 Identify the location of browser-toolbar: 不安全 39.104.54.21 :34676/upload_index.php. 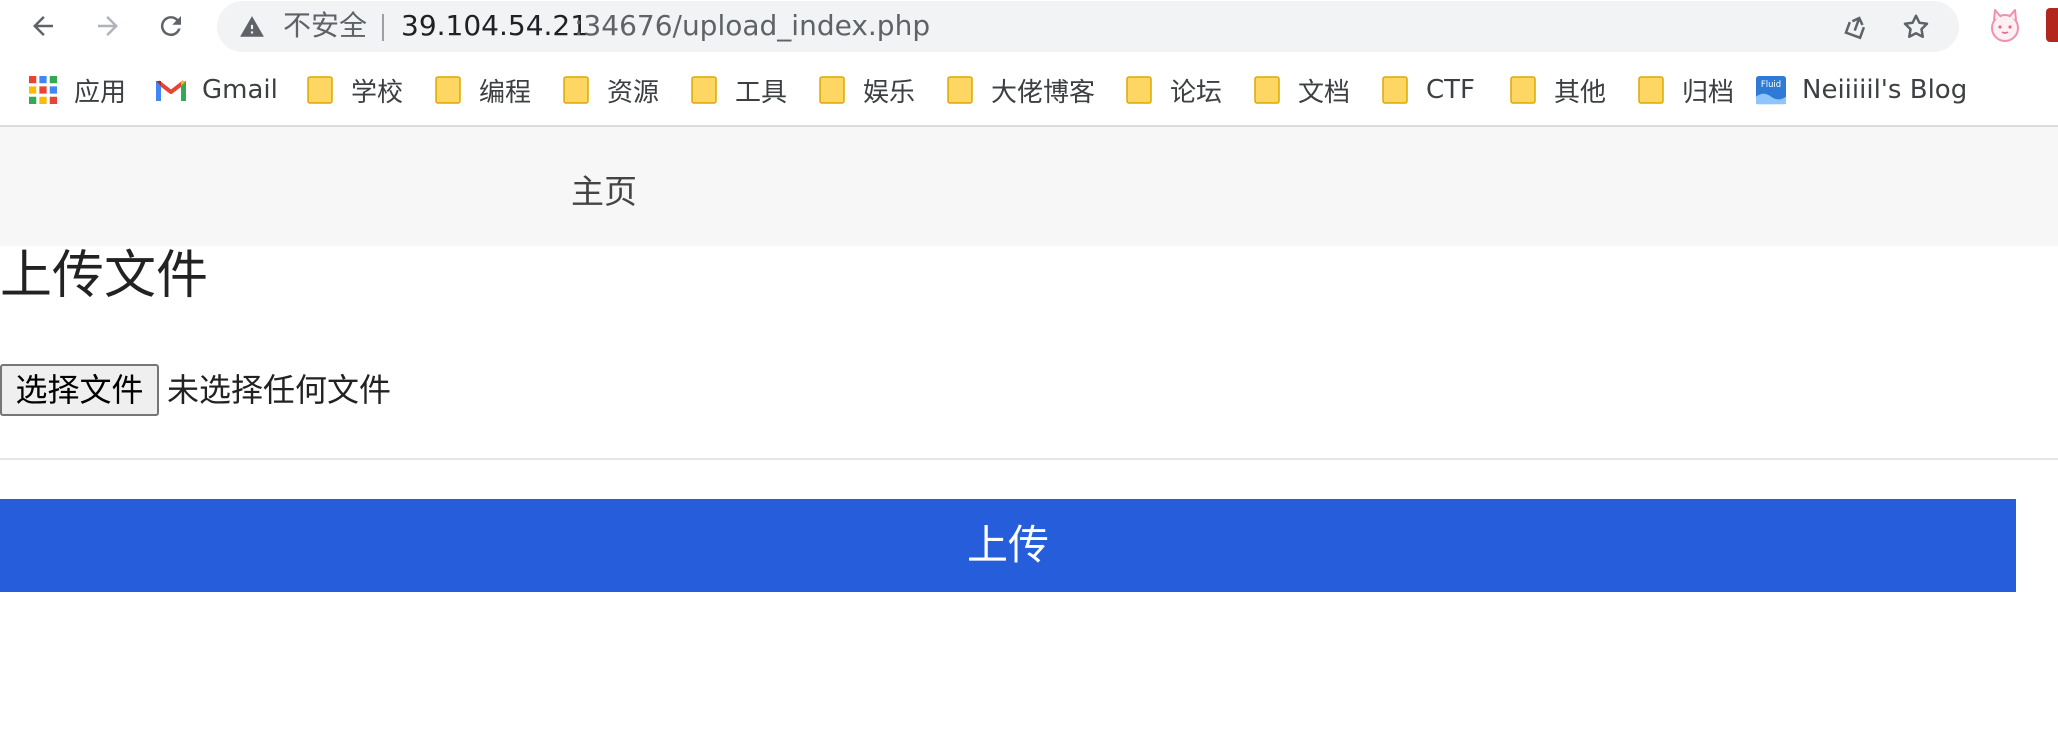
(1029, 26).